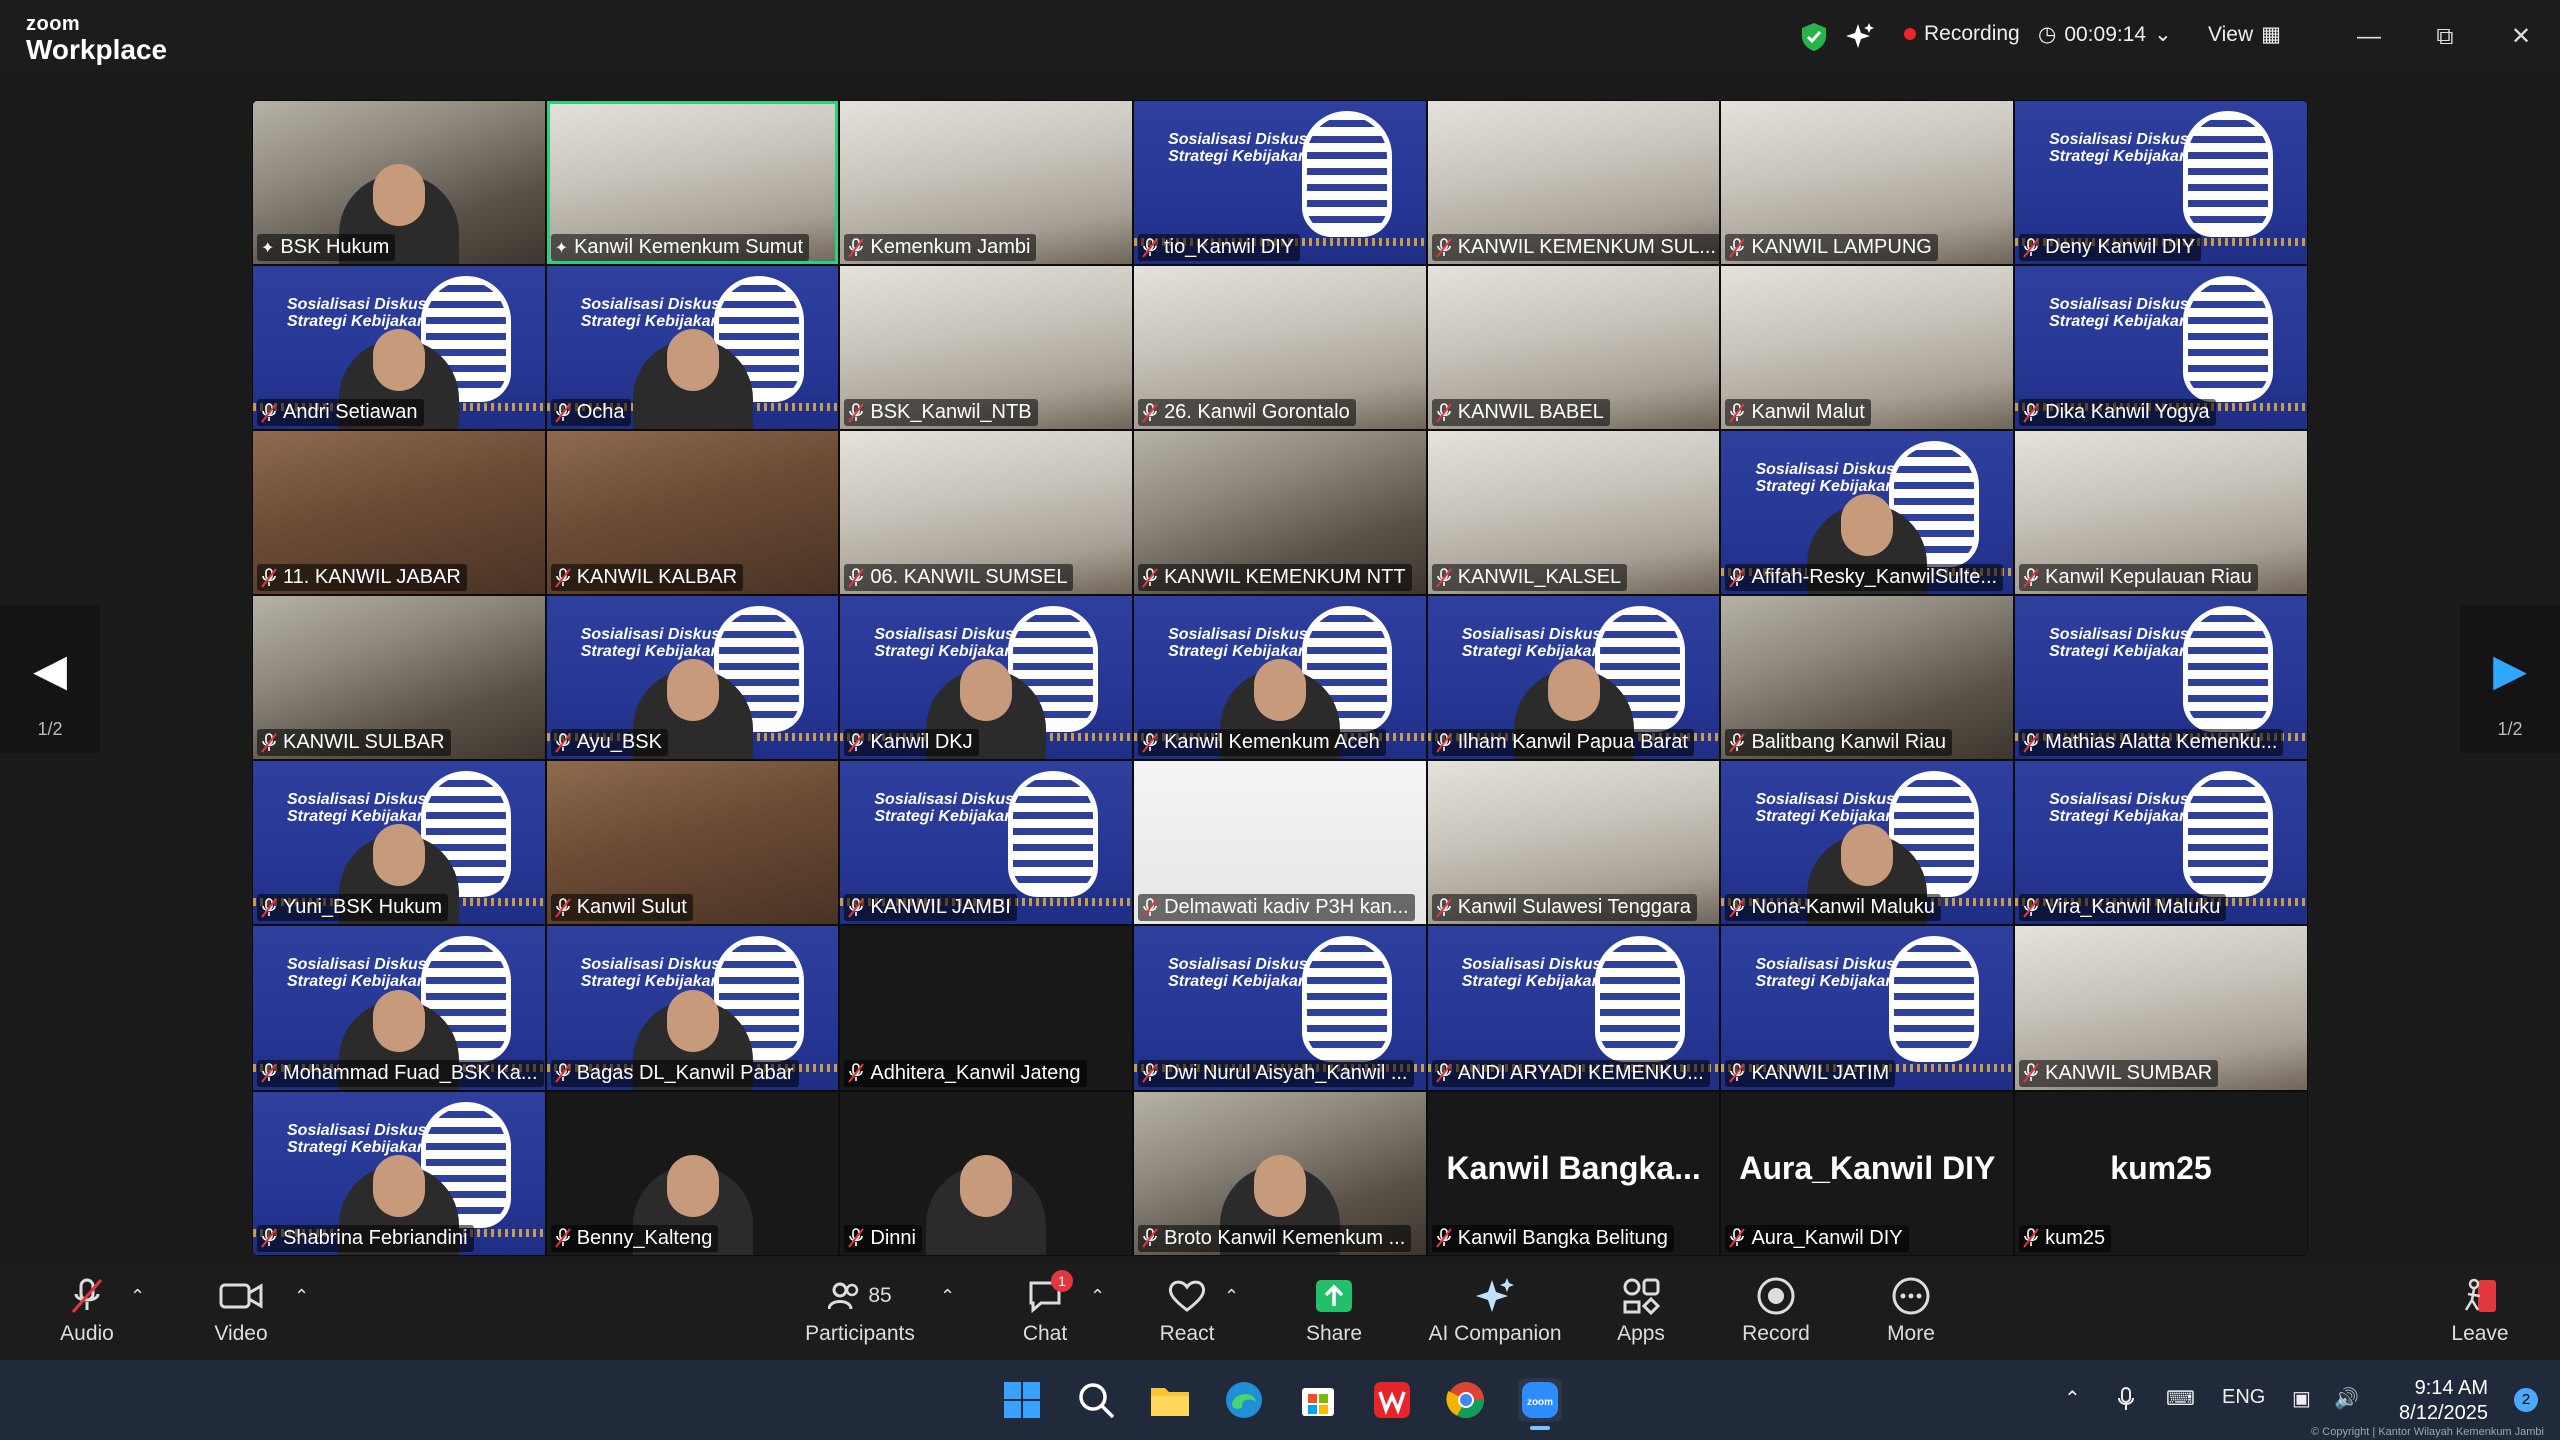  I want to click on participants-button: 85 Participants, so click(860, 1310).